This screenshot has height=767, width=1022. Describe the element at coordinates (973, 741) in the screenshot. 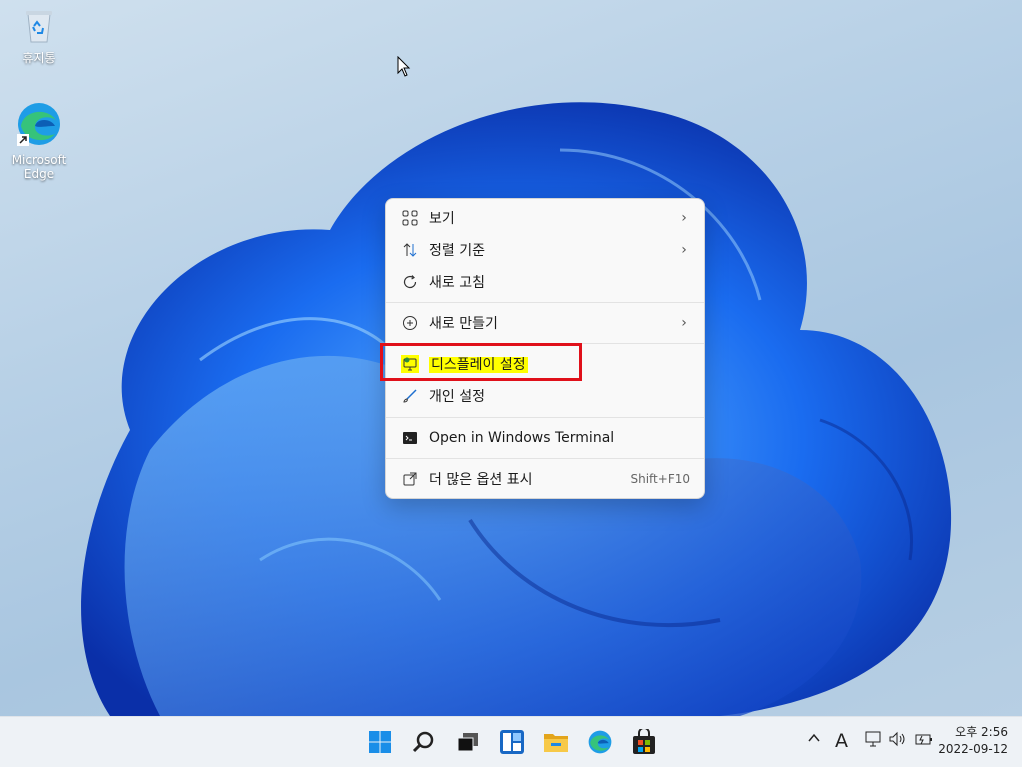

I see `taskbar-clock: 오후 2:56 2022-09-12` at that location.